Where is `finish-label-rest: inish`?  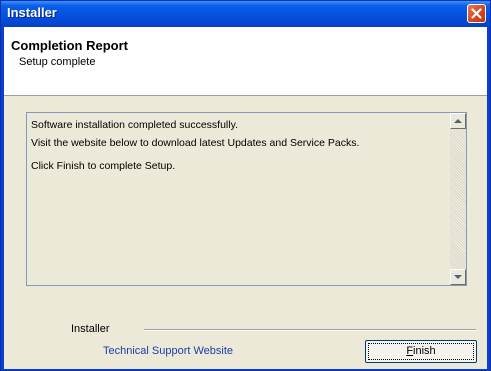
finish-label-rest: inish is located at coordinates (424, 351).